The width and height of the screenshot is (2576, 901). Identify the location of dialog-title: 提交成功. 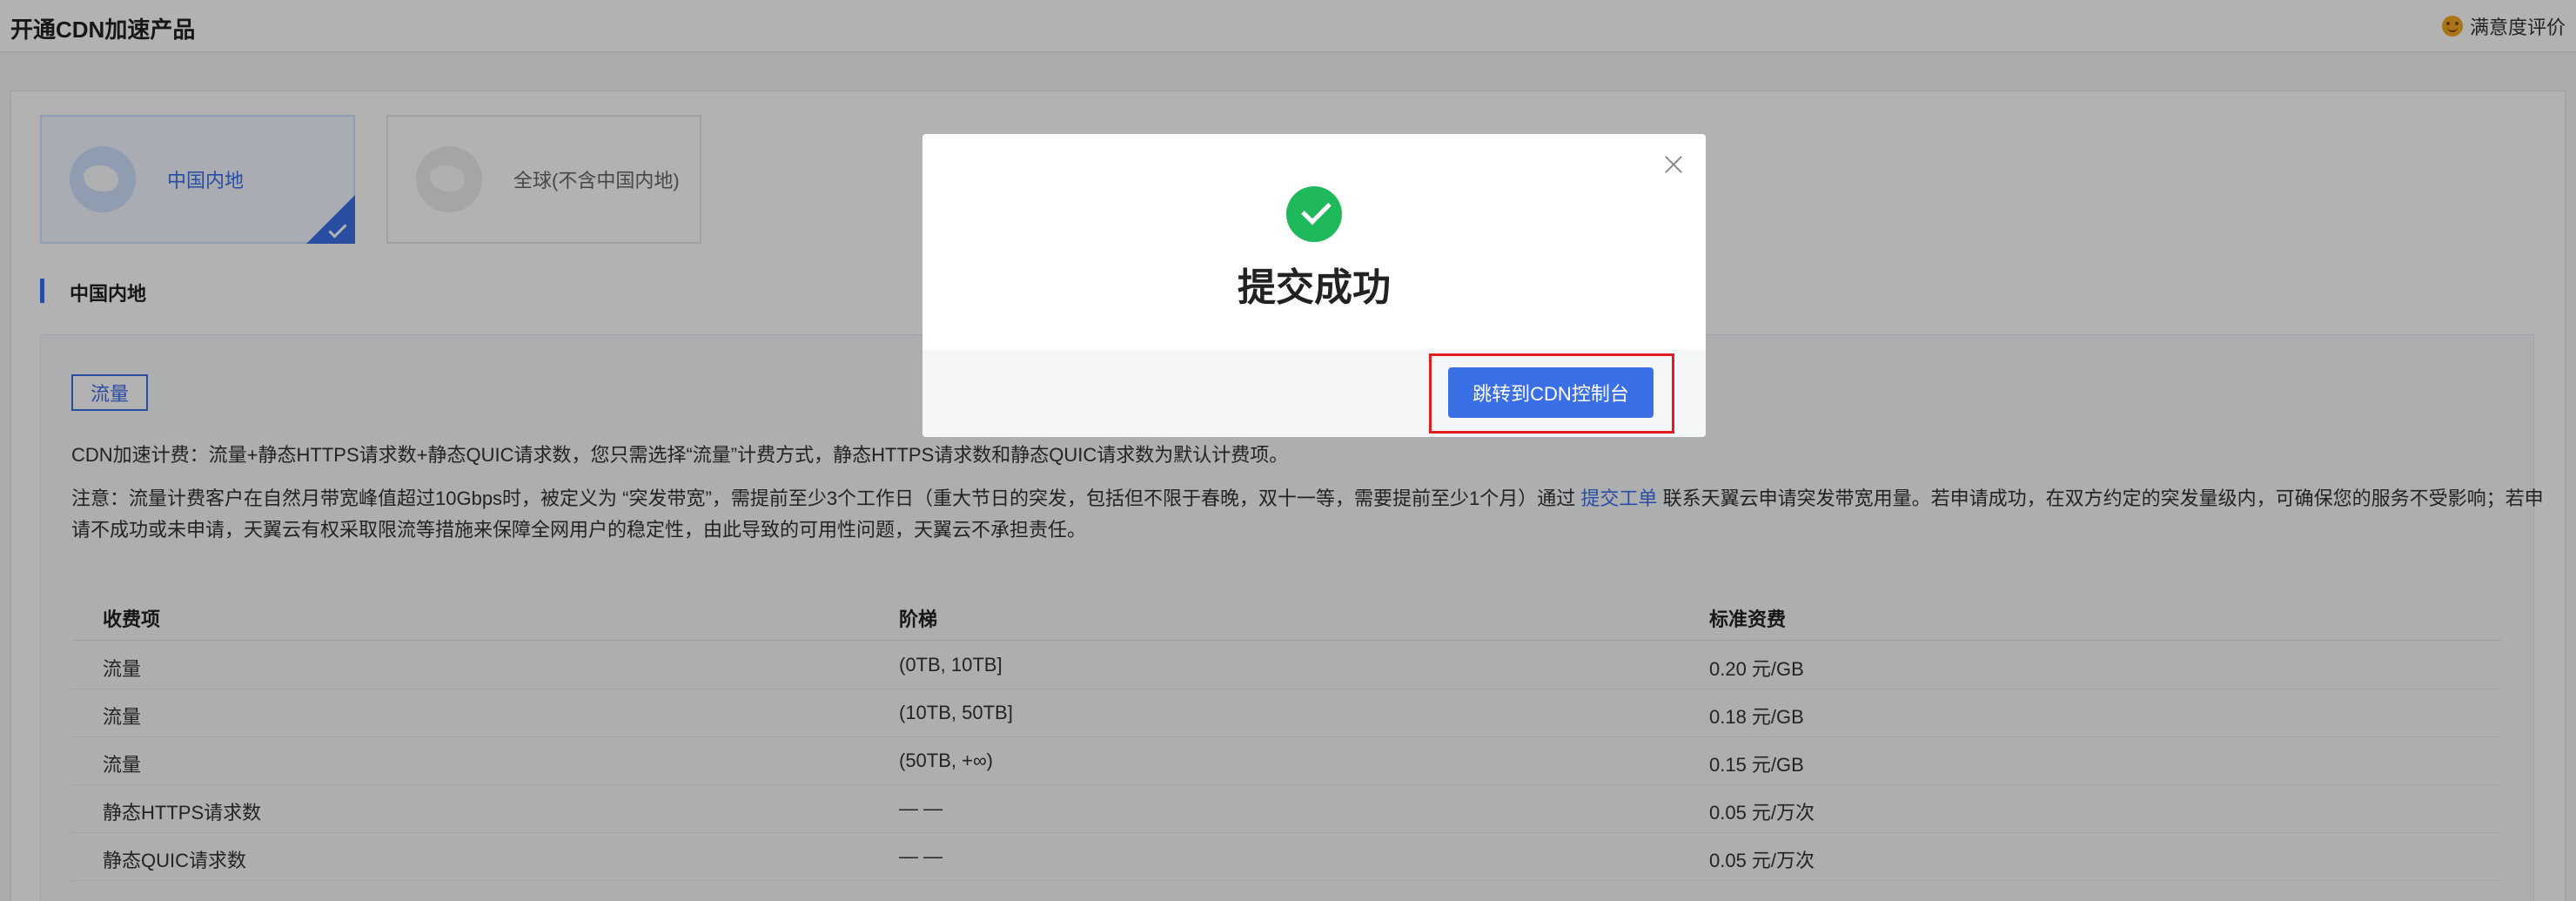
(1314, 287).